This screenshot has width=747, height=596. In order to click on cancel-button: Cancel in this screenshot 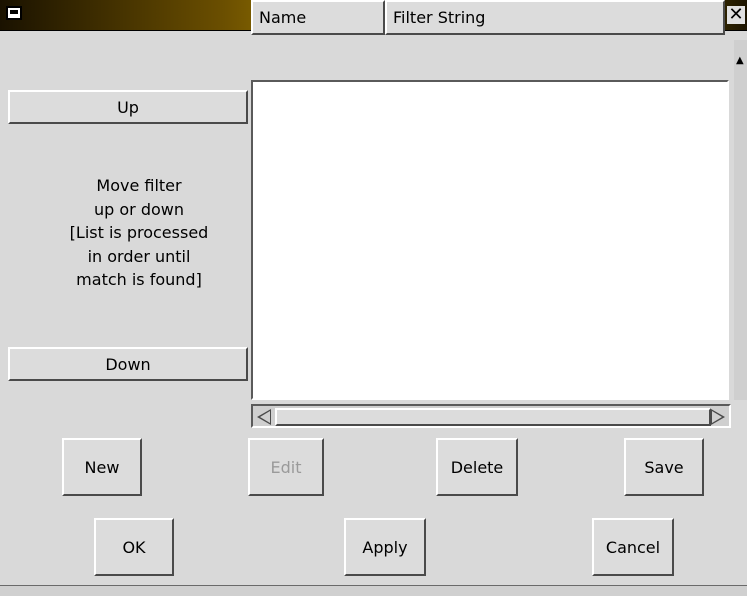, I will do `click(633, 547)`.